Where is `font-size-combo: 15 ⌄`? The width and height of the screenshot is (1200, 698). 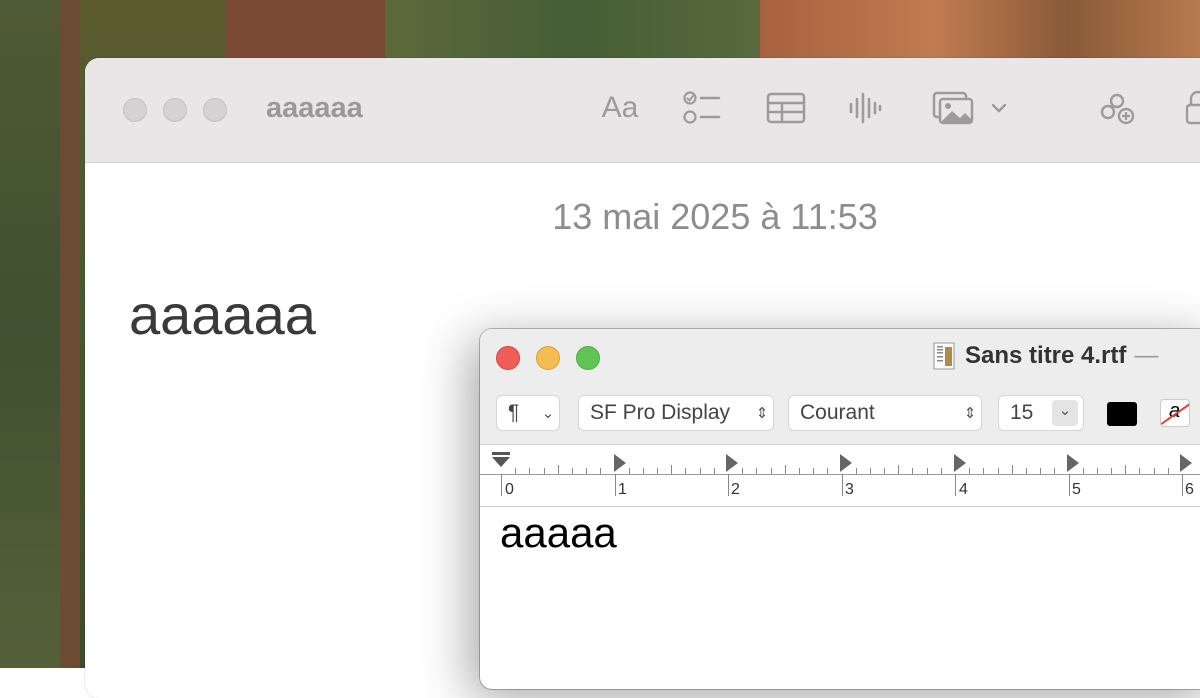
font-size-combo: 15 ⌄ is located at coordinates (1041, 413).